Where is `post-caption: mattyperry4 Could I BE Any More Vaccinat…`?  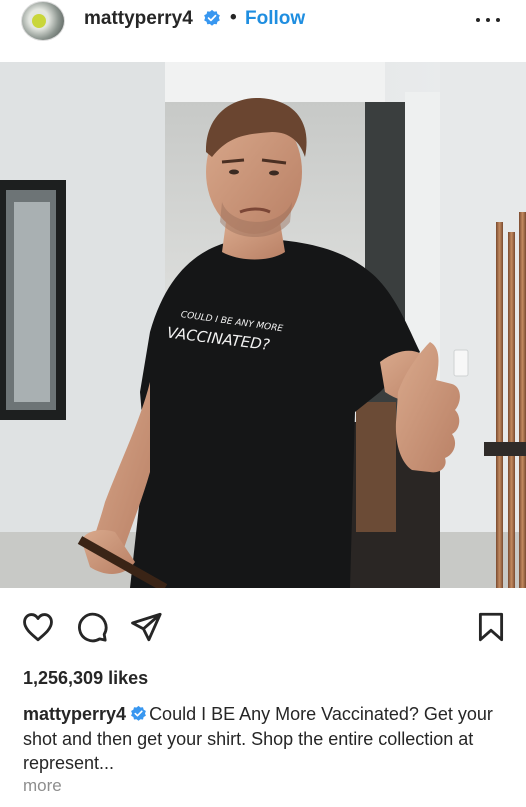 post-caption: mattyperry4 Could I BE Any More Vaccinat… is located at coordinates (263, 739).